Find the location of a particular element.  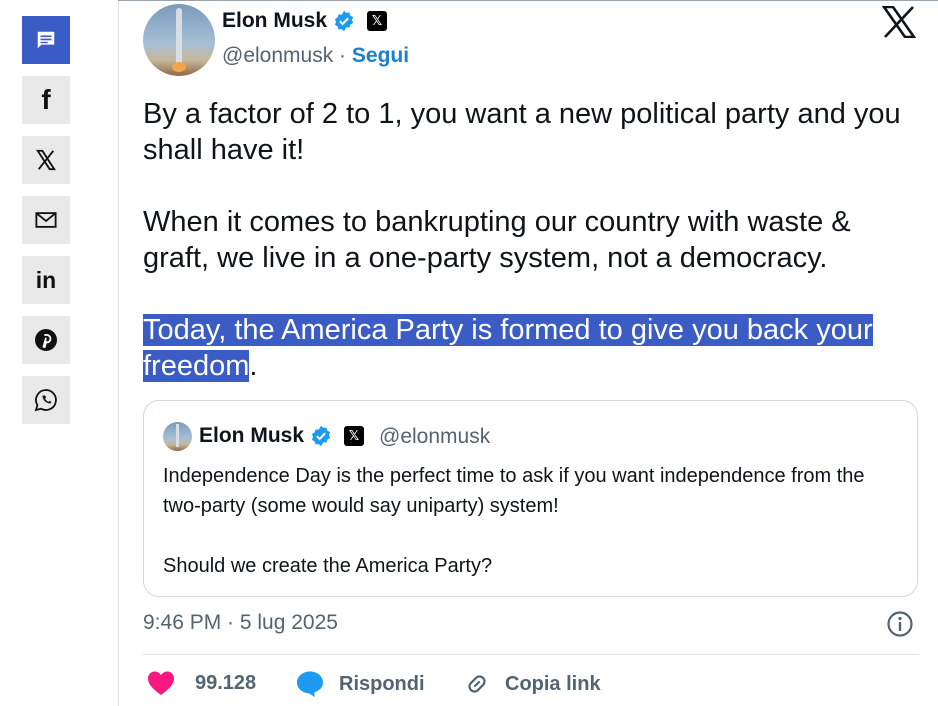

comment-share-button is located at coordinates (46, 40).